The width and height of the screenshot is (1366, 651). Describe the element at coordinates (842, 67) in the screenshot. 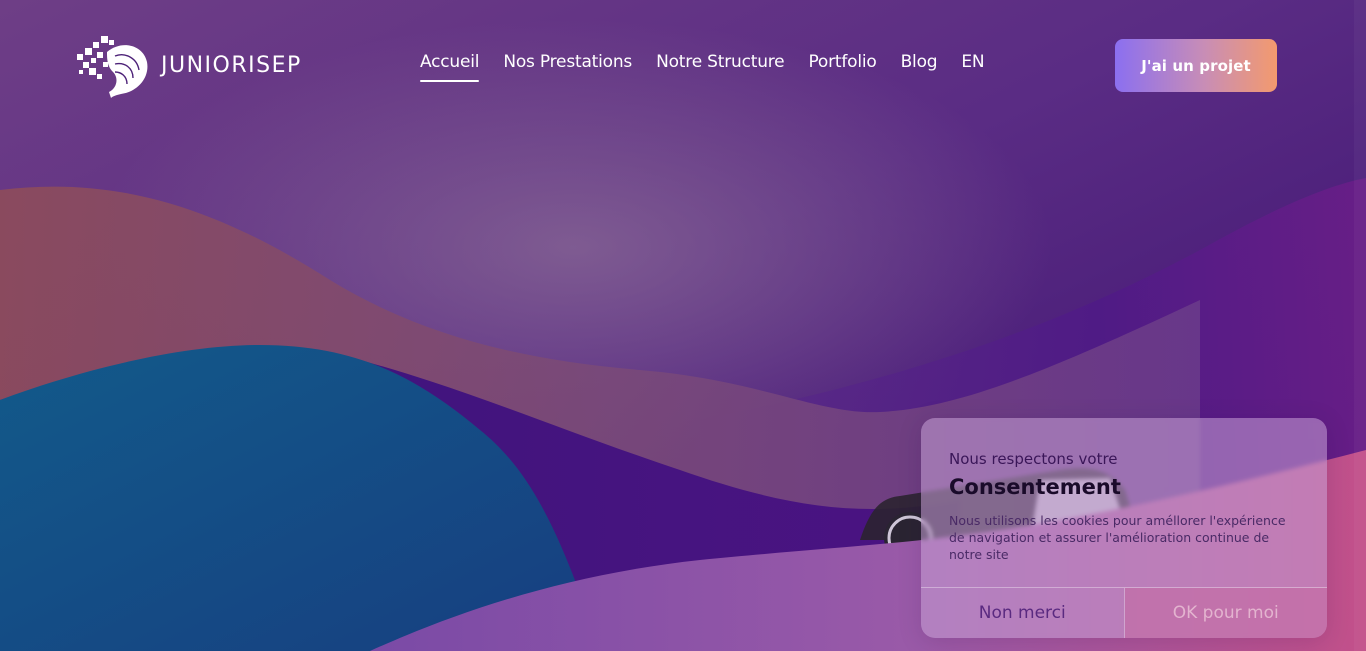

I see `nav-item-portfolio: Portfolio` at that location.